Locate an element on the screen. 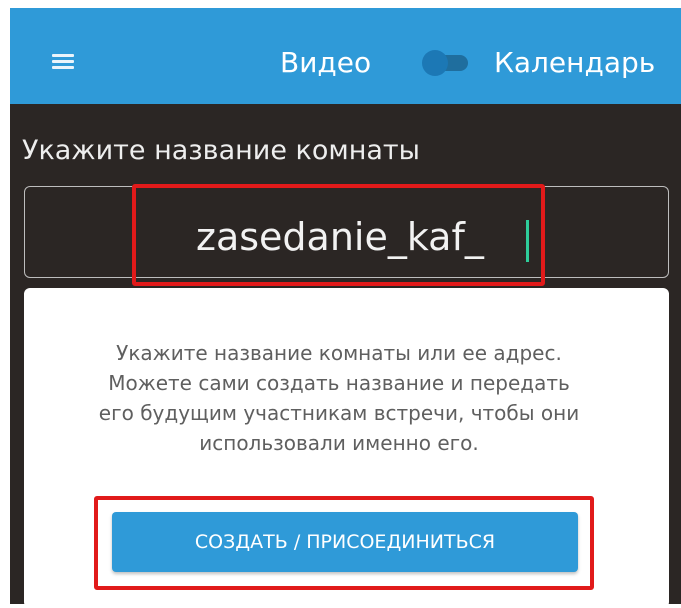  video-toggle is located at coordinates (446, 63).